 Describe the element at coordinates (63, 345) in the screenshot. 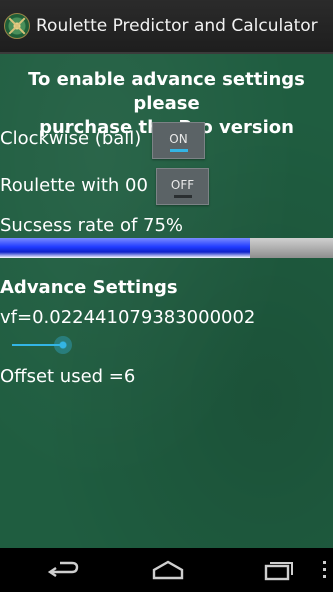

I see `vf-slider-thumb` at that location.